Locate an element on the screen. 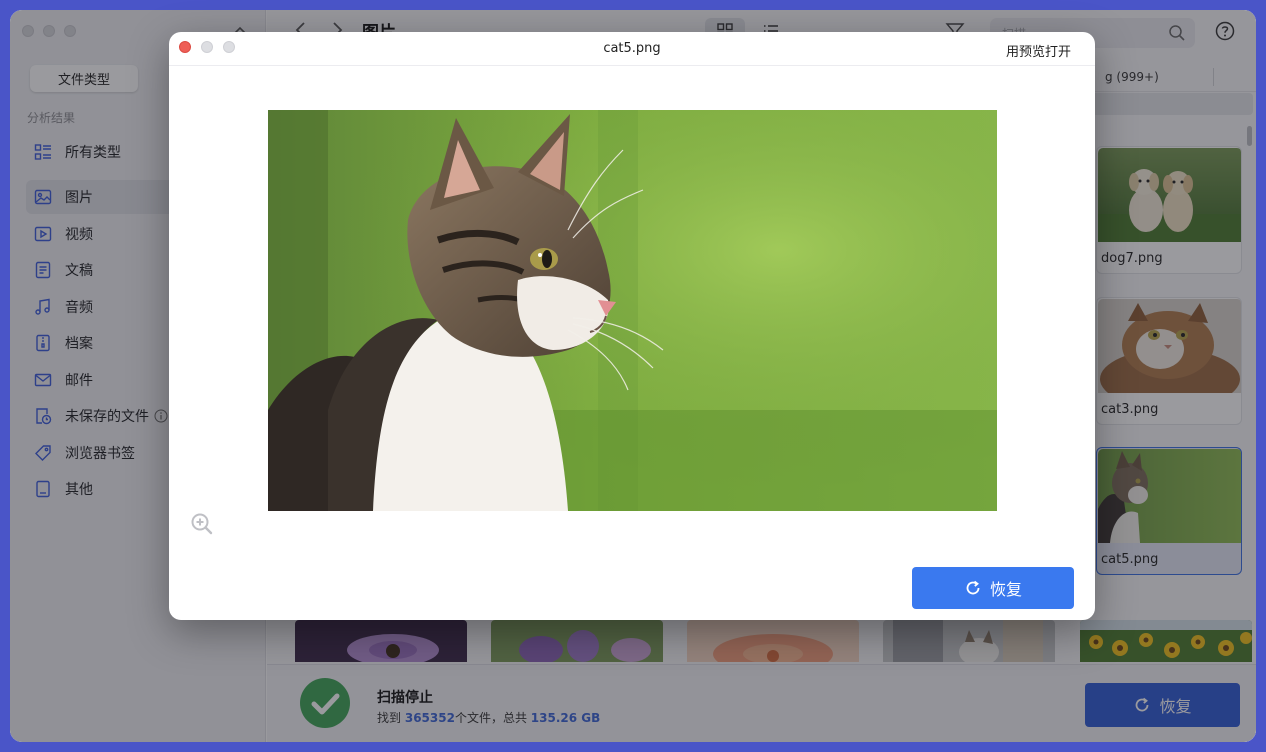  preview-dialog-header: cat5.png 用预览打开 is located at coordinates (632, 49).